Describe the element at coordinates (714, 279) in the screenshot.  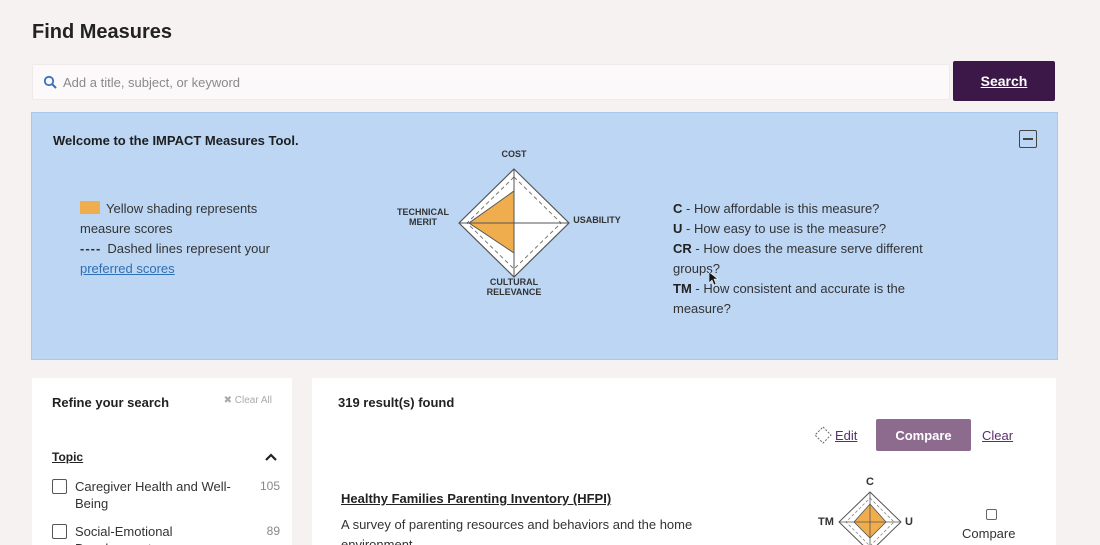
I see `mouse-cursor-icon` at that location.